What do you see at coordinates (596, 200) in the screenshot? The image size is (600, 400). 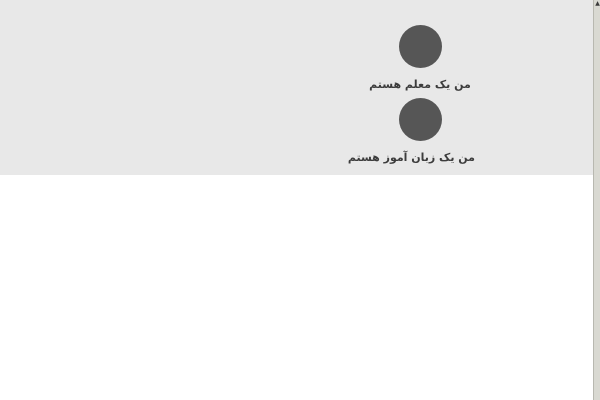 I see `vertical-scrollbar: ▲` at bounding box center [596, 200].